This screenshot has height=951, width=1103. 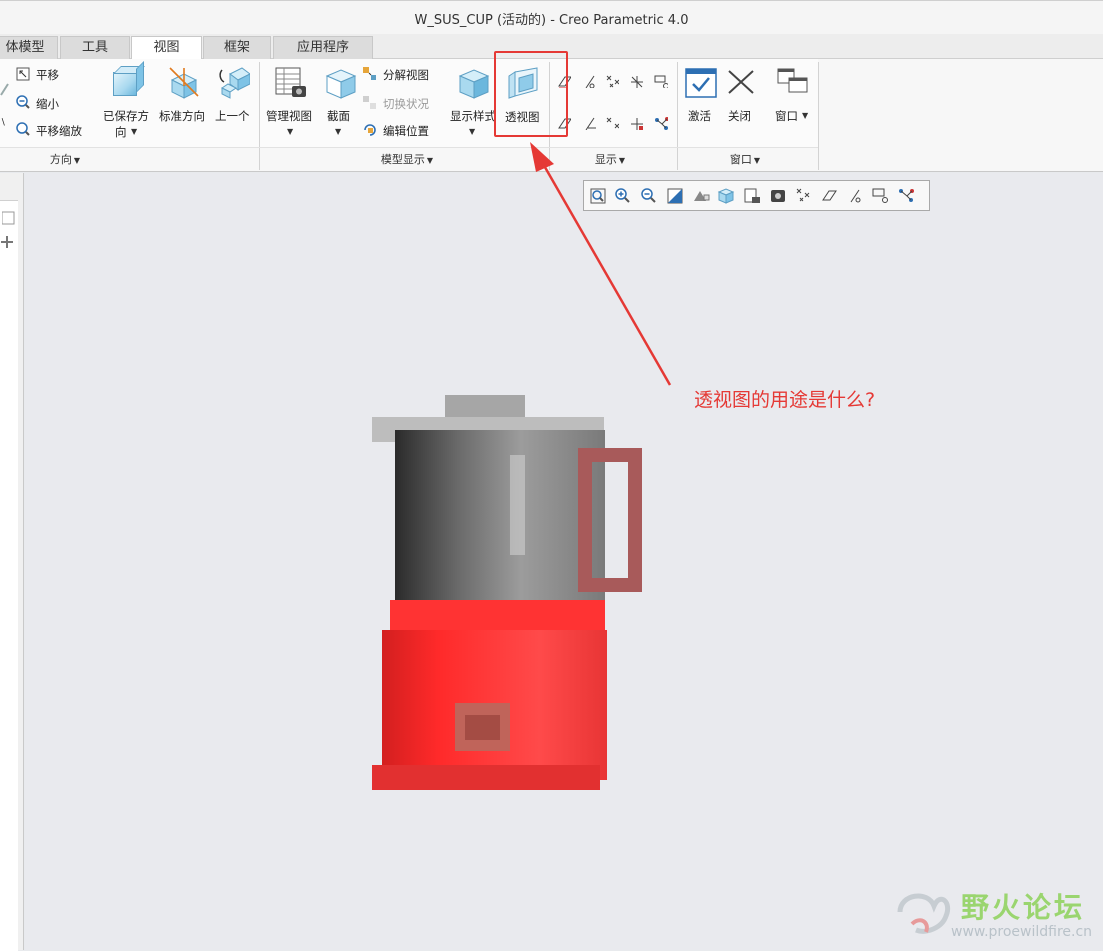 I want to click on orientation-group-label: 方向 ▼, so click(x=65, y=159).